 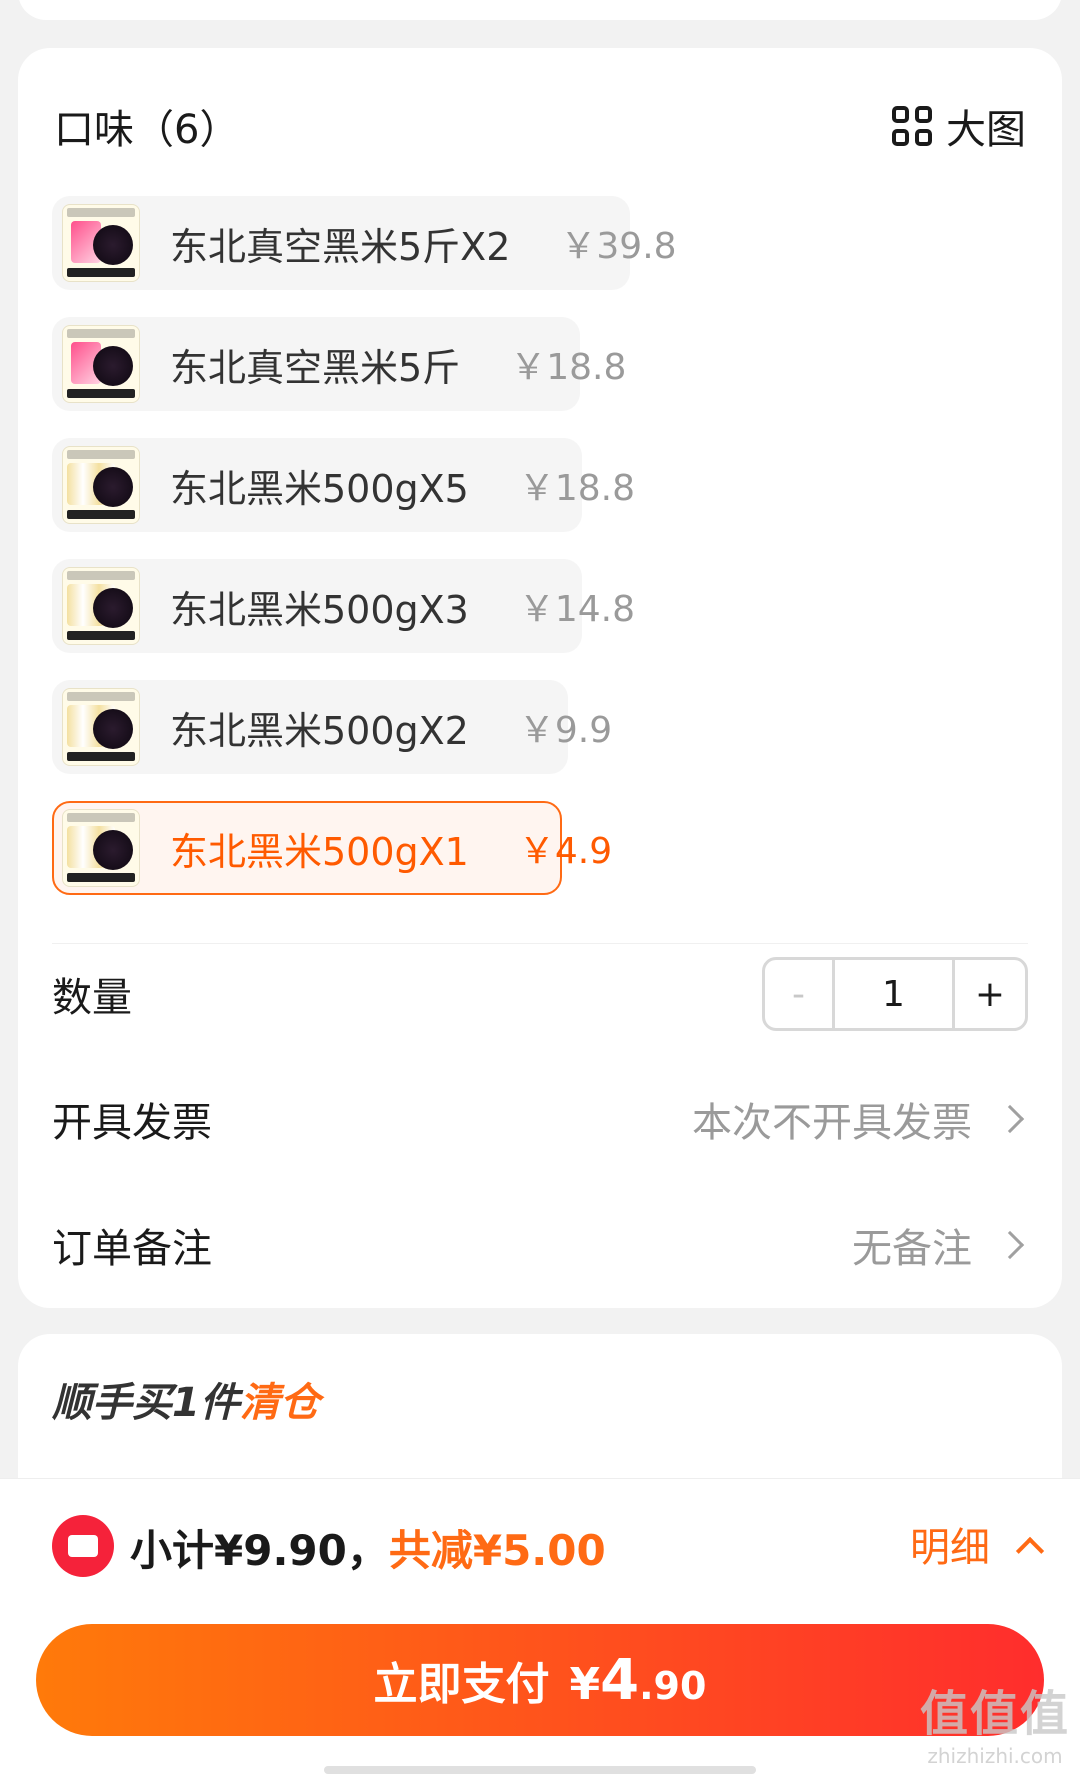 I want to click on watermark-logo: 值值值, so click(x=994, y=1714).